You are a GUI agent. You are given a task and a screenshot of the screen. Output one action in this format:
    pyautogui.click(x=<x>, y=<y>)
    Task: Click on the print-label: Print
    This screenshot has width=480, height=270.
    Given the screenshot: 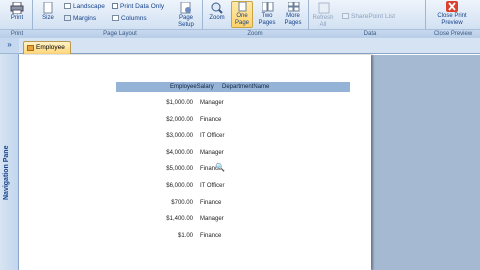 What is the action you would take?
    pyautogui.click(x=17, y=18)
    